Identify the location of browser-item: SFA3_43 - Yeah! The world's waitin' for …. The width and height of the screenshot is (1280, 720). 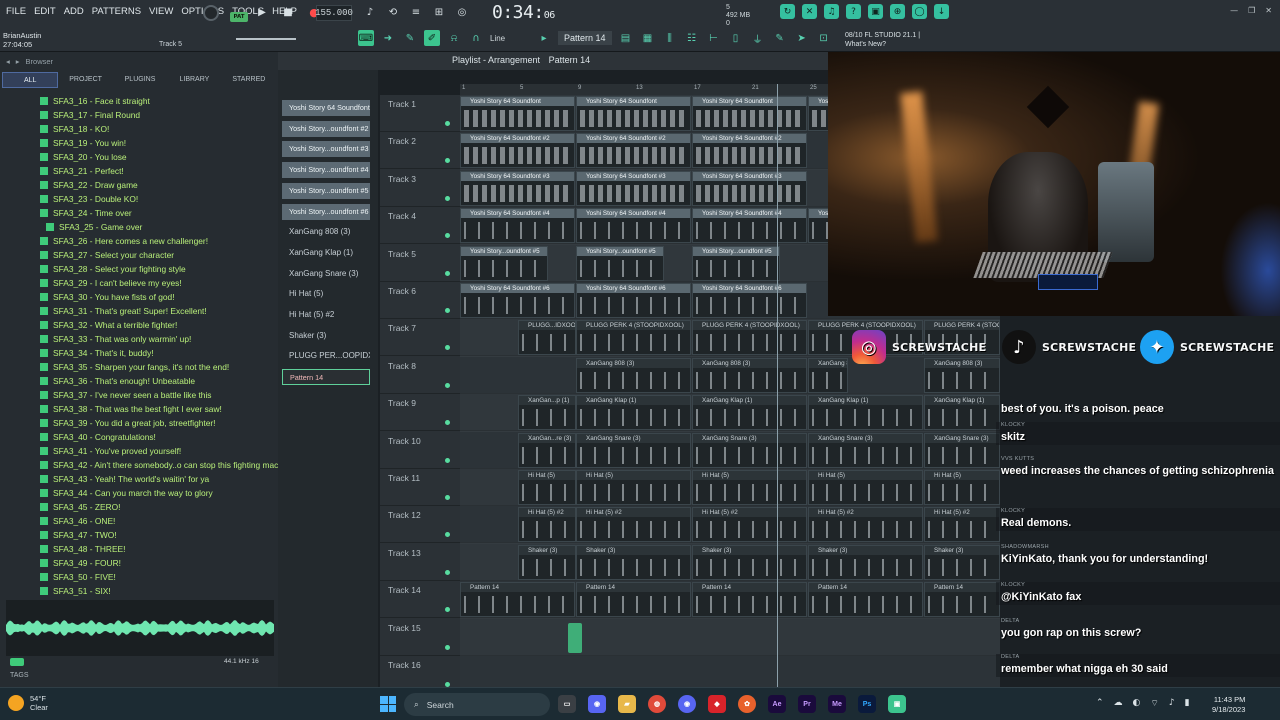
(139, 479).